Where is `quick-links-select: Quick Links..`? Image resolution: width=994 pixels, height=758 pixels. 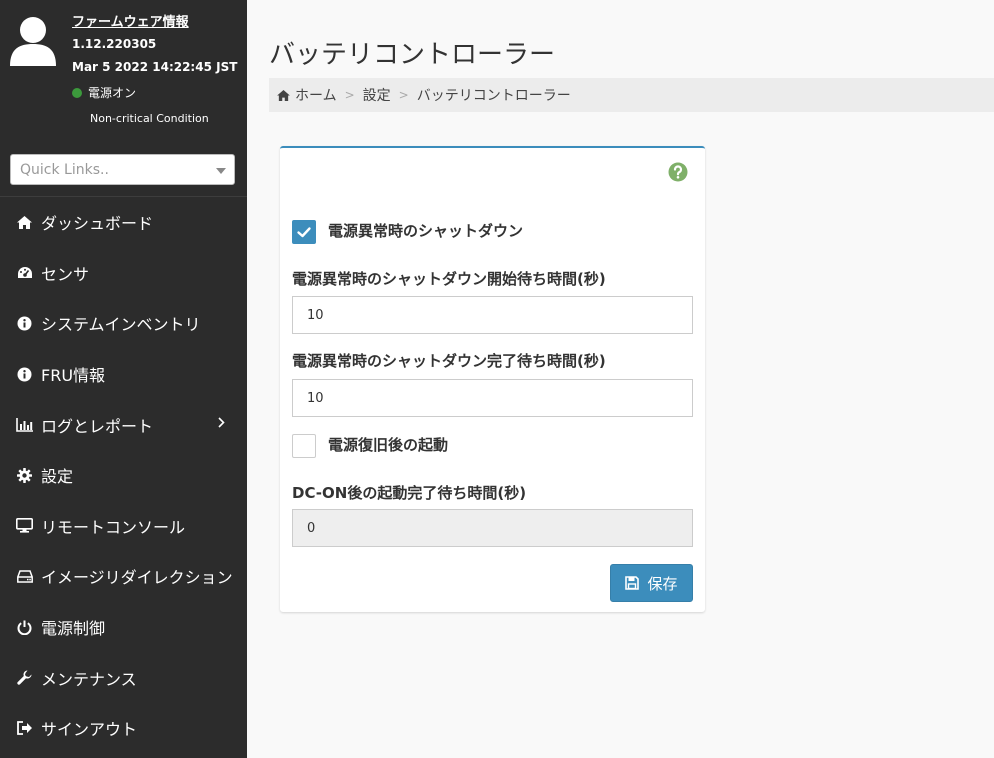 quick-links-select: Quick Links.. is located at coordinates (122, 169).